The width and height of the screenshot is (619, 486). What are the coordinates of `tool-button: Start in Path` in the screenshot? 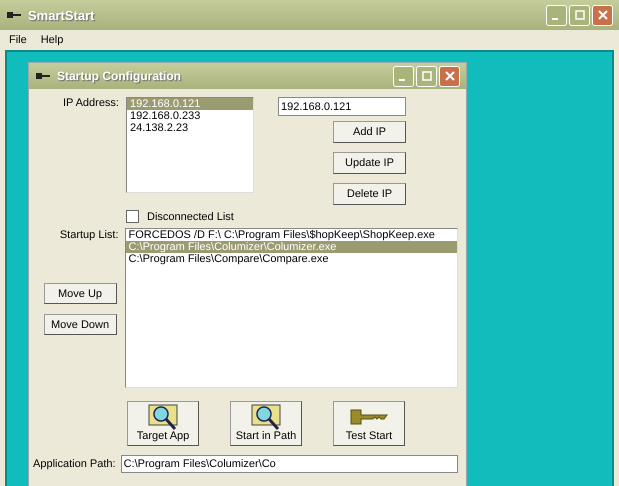 It's located at (266, 423).